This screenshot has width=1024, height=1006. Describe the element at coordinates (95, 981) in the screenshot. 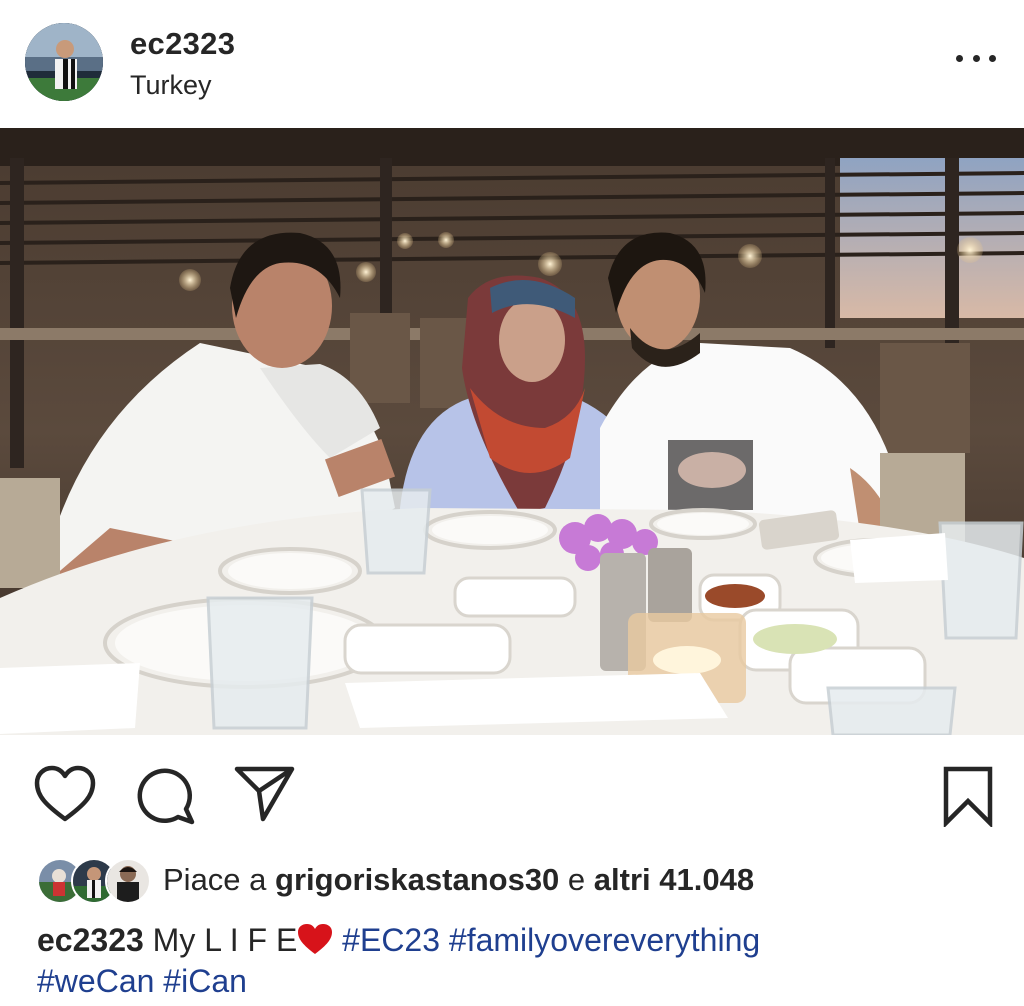

I see `hashtag-link: #weCan` at that location.